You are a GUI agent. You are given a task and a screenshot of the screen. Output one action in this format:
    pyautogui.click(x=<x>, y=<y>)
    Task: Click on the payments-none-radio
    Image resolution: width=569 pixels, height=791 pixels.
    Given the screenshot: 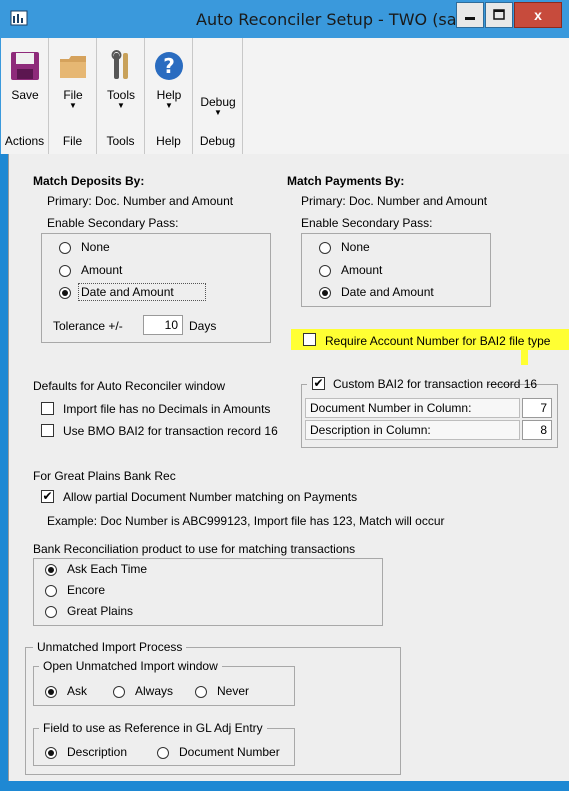 What is the action you would take?
    pyautogui.click(x=325, y=248)
    